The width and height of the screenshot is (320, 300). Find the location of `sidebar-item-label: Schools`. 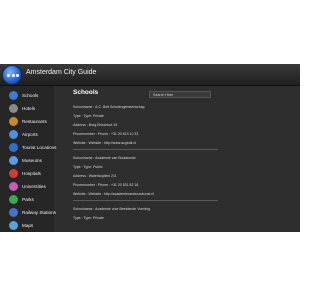

sidebar-item-label: Schools is located at coordinates (30, 95).